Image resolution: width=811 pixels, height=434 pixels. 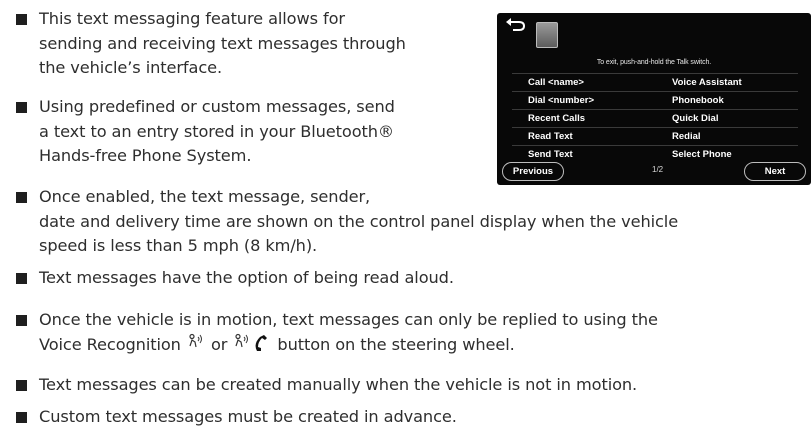 I want to click on menu-row: Dial <number> Phonebook, so click(x=655, y=100).